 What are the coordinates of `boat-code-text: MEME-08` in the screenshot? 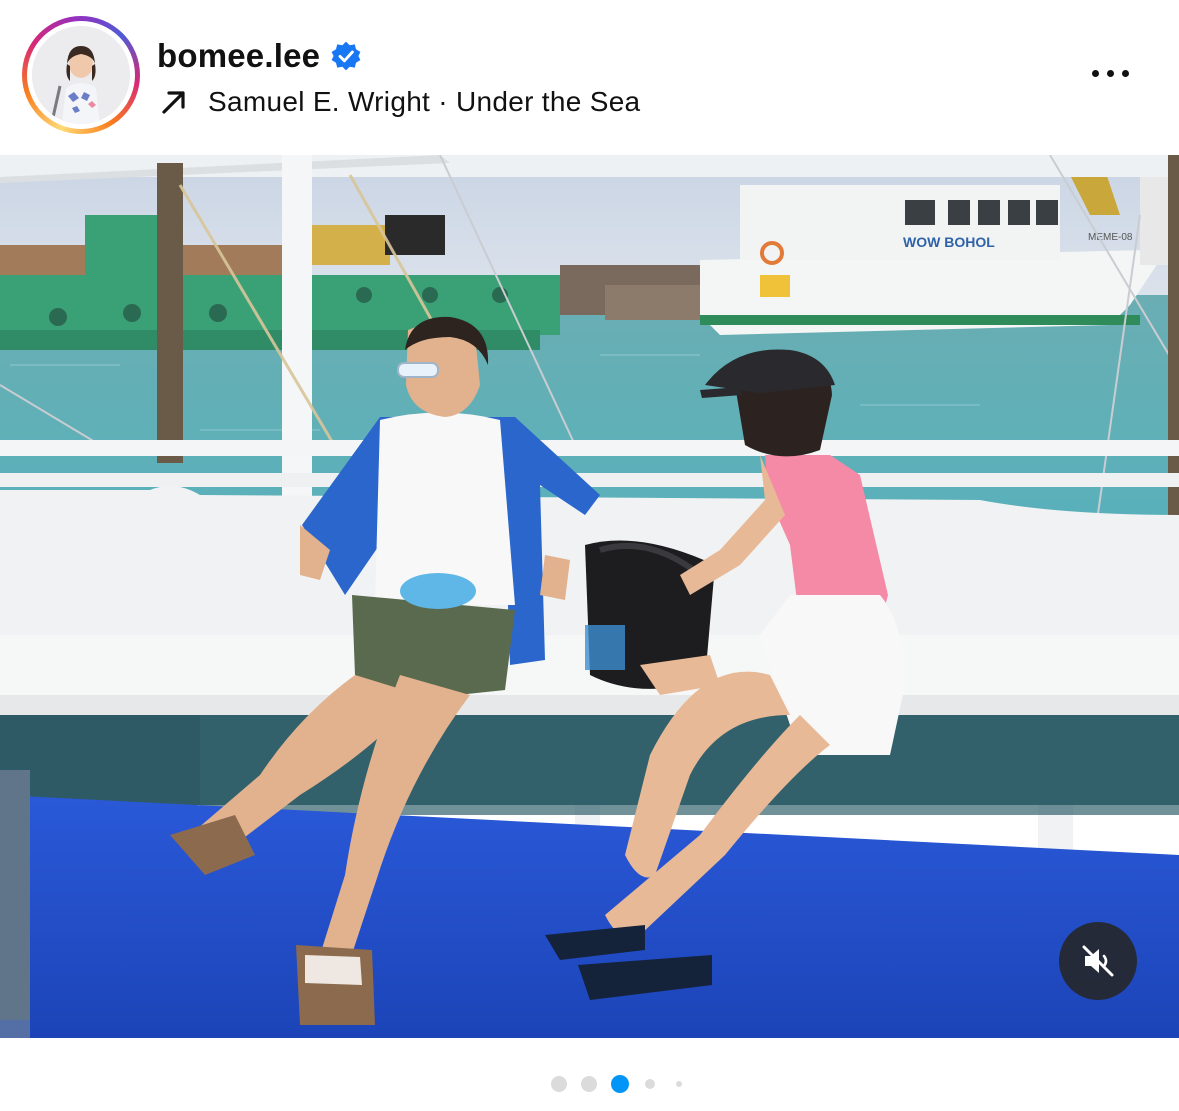 It's located at (1110, 237).